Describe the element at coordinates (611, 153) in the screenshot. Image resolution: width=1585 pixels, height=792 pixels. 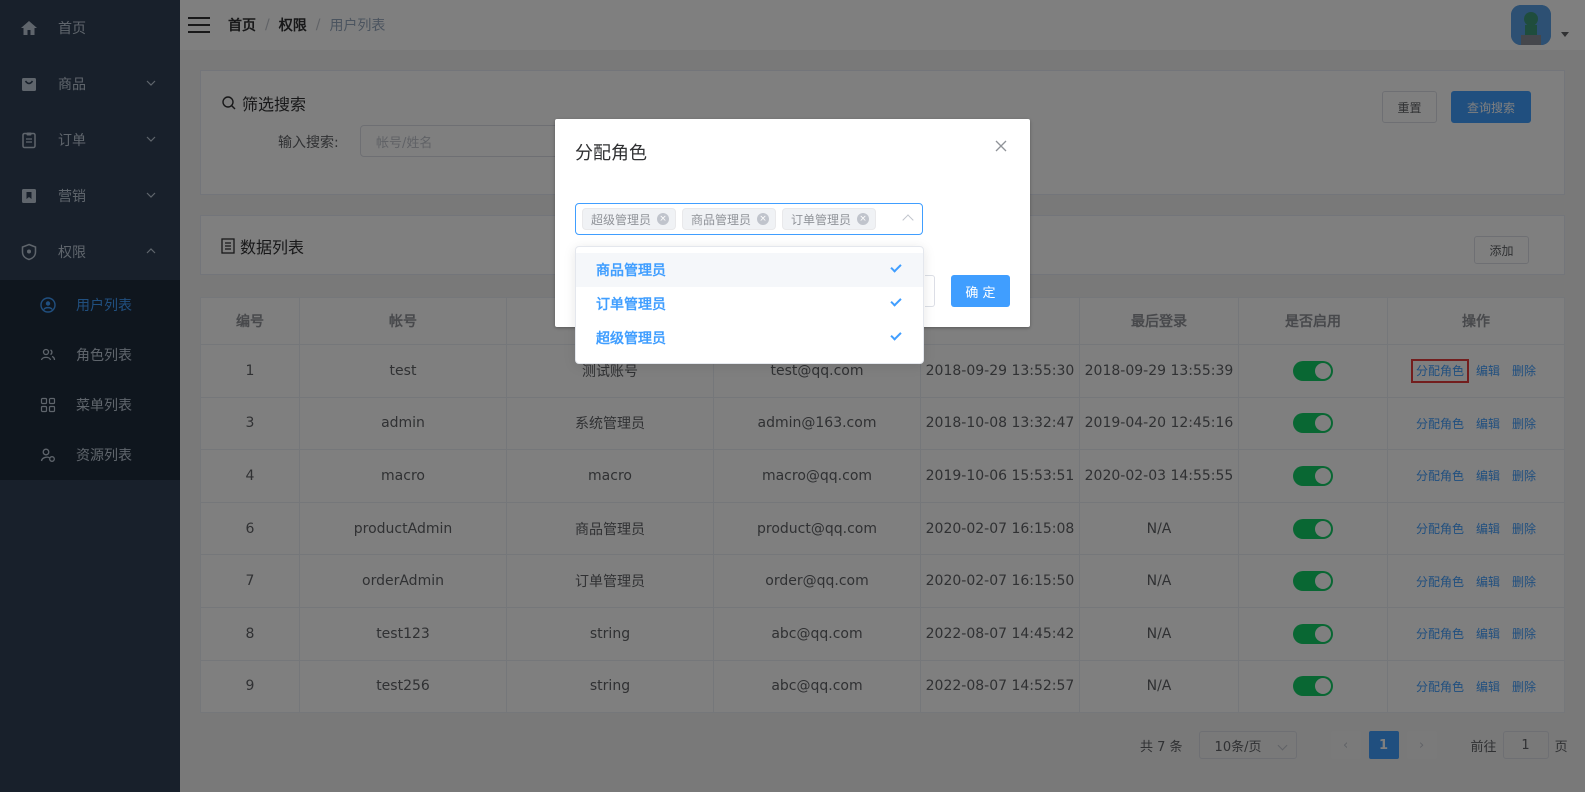
I see `dialog-title: 分配角色` at that location.